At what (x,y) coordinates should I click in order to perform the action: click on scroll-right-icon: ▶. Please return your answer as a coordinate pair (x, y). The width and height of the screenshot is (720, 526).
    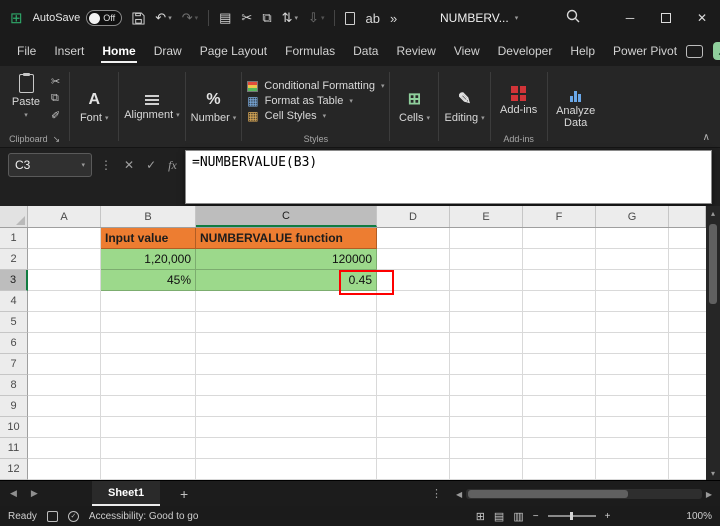
    Looking at the image, I should click on (709, 494).